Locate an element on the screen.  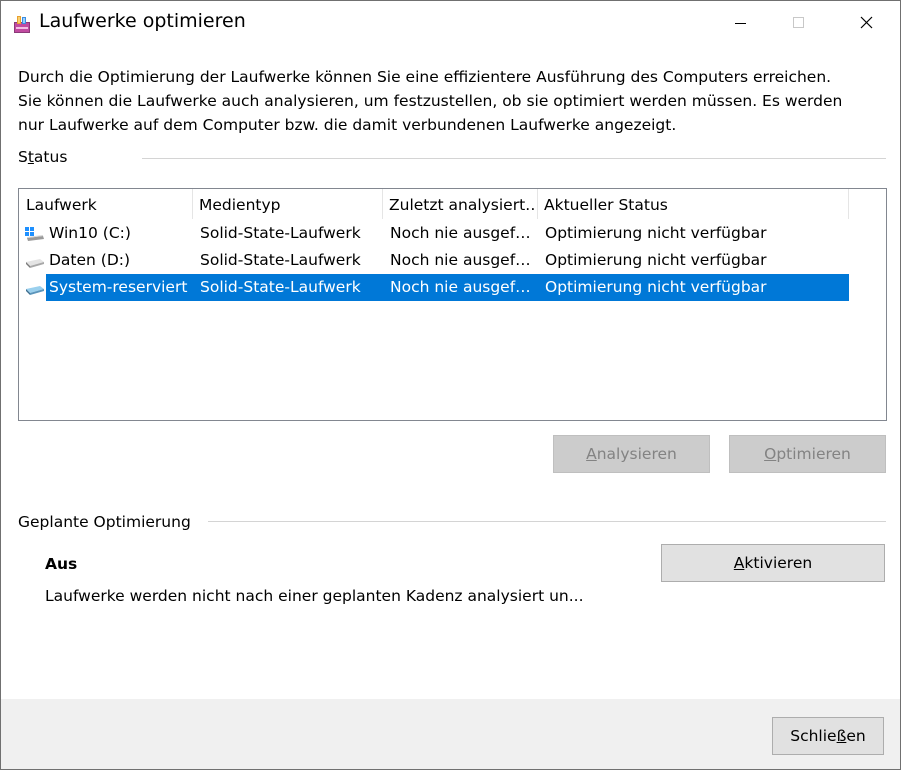
defrag-app-icon is located at coordinates (22, 24).